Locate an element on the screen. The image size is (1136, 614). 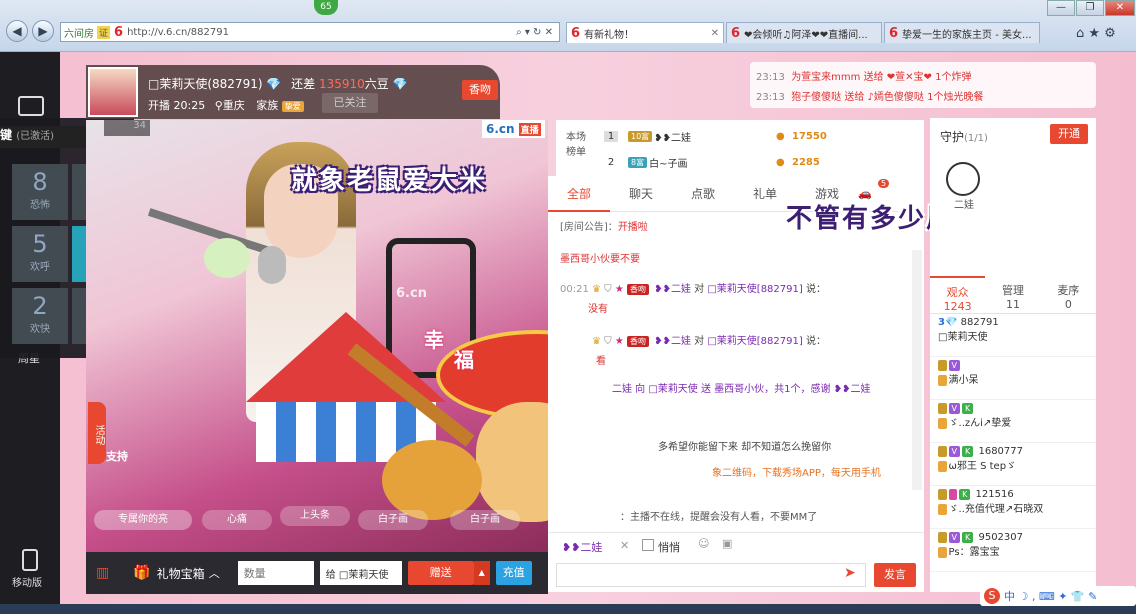
home-star-gear-icon: ⌂ ★ ⚙ is located at coordinates (1096, 33).